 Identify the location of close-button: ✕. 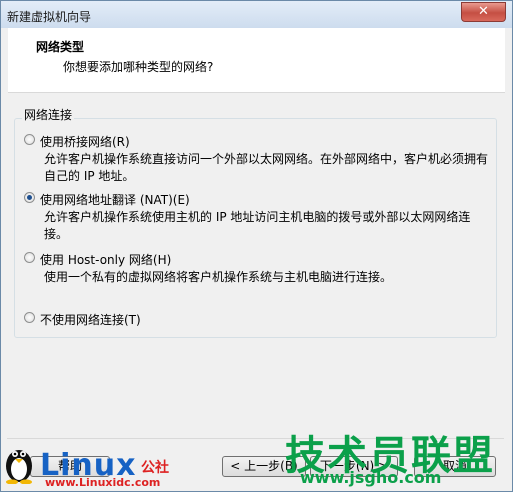
(483, 12).